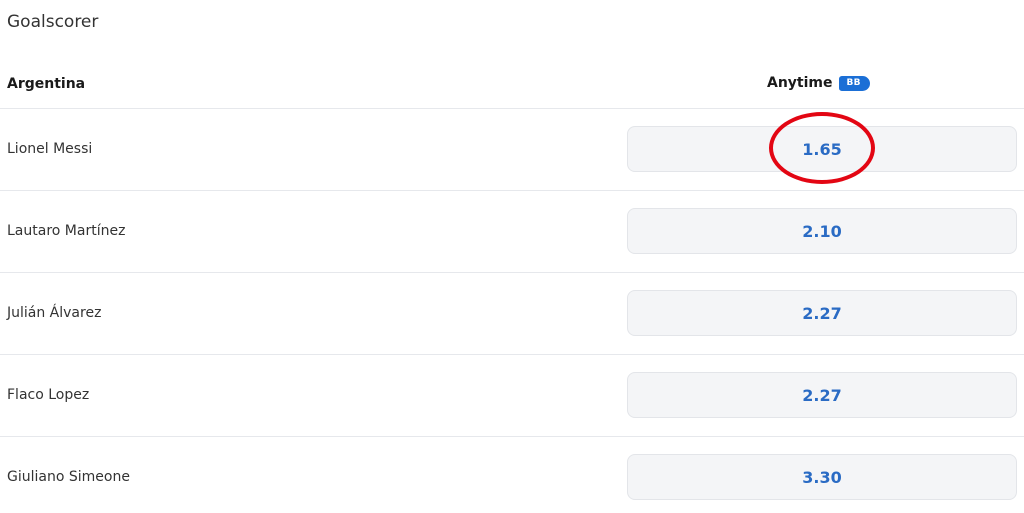 This screenshot has width=1024, height=513. I want to click on column-label: Anytime, so click(800, 83).